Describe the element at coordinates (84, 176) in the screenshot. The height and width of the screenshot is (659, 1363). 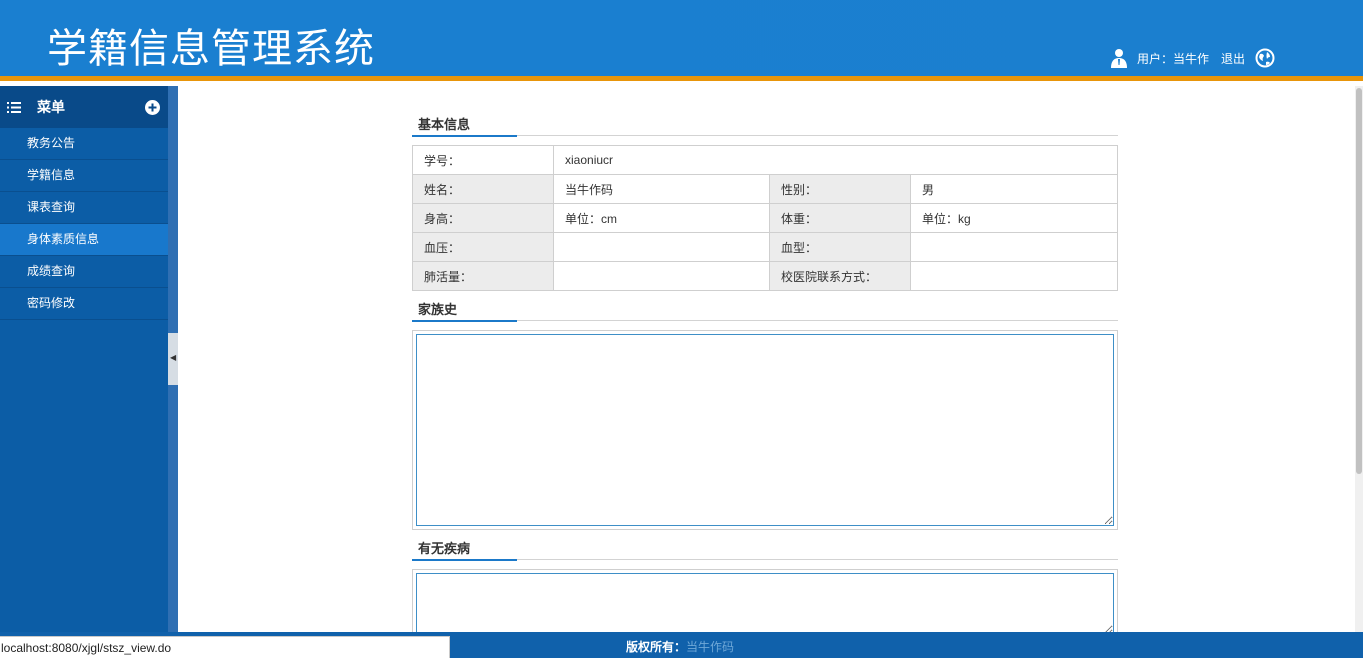
I see `sidebar-item-student-info: 学籍信息` at that location.